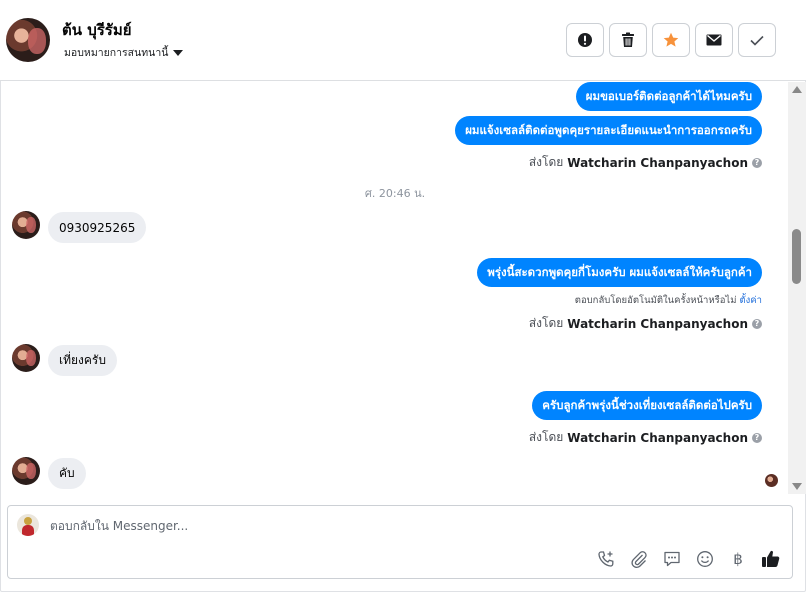 The image size is (806, 592). What do you see at coordinates (116, 53) in the screenshot?
I see `assign-label: มอบหมายการสนทนานี้` at bounding box center [116, 53].